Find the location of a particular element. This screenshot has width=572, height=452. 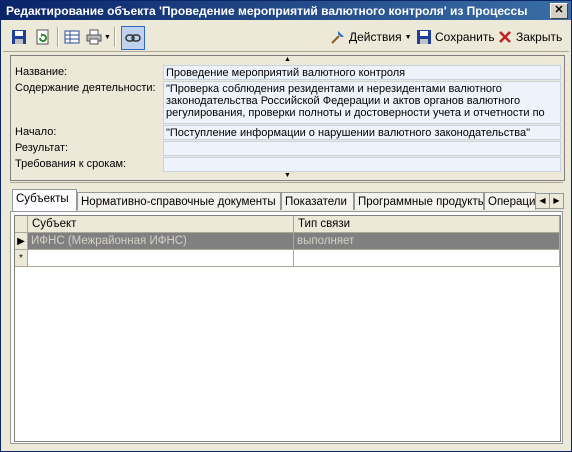

save-button: Сохранить is located at coordinates (455, 37).